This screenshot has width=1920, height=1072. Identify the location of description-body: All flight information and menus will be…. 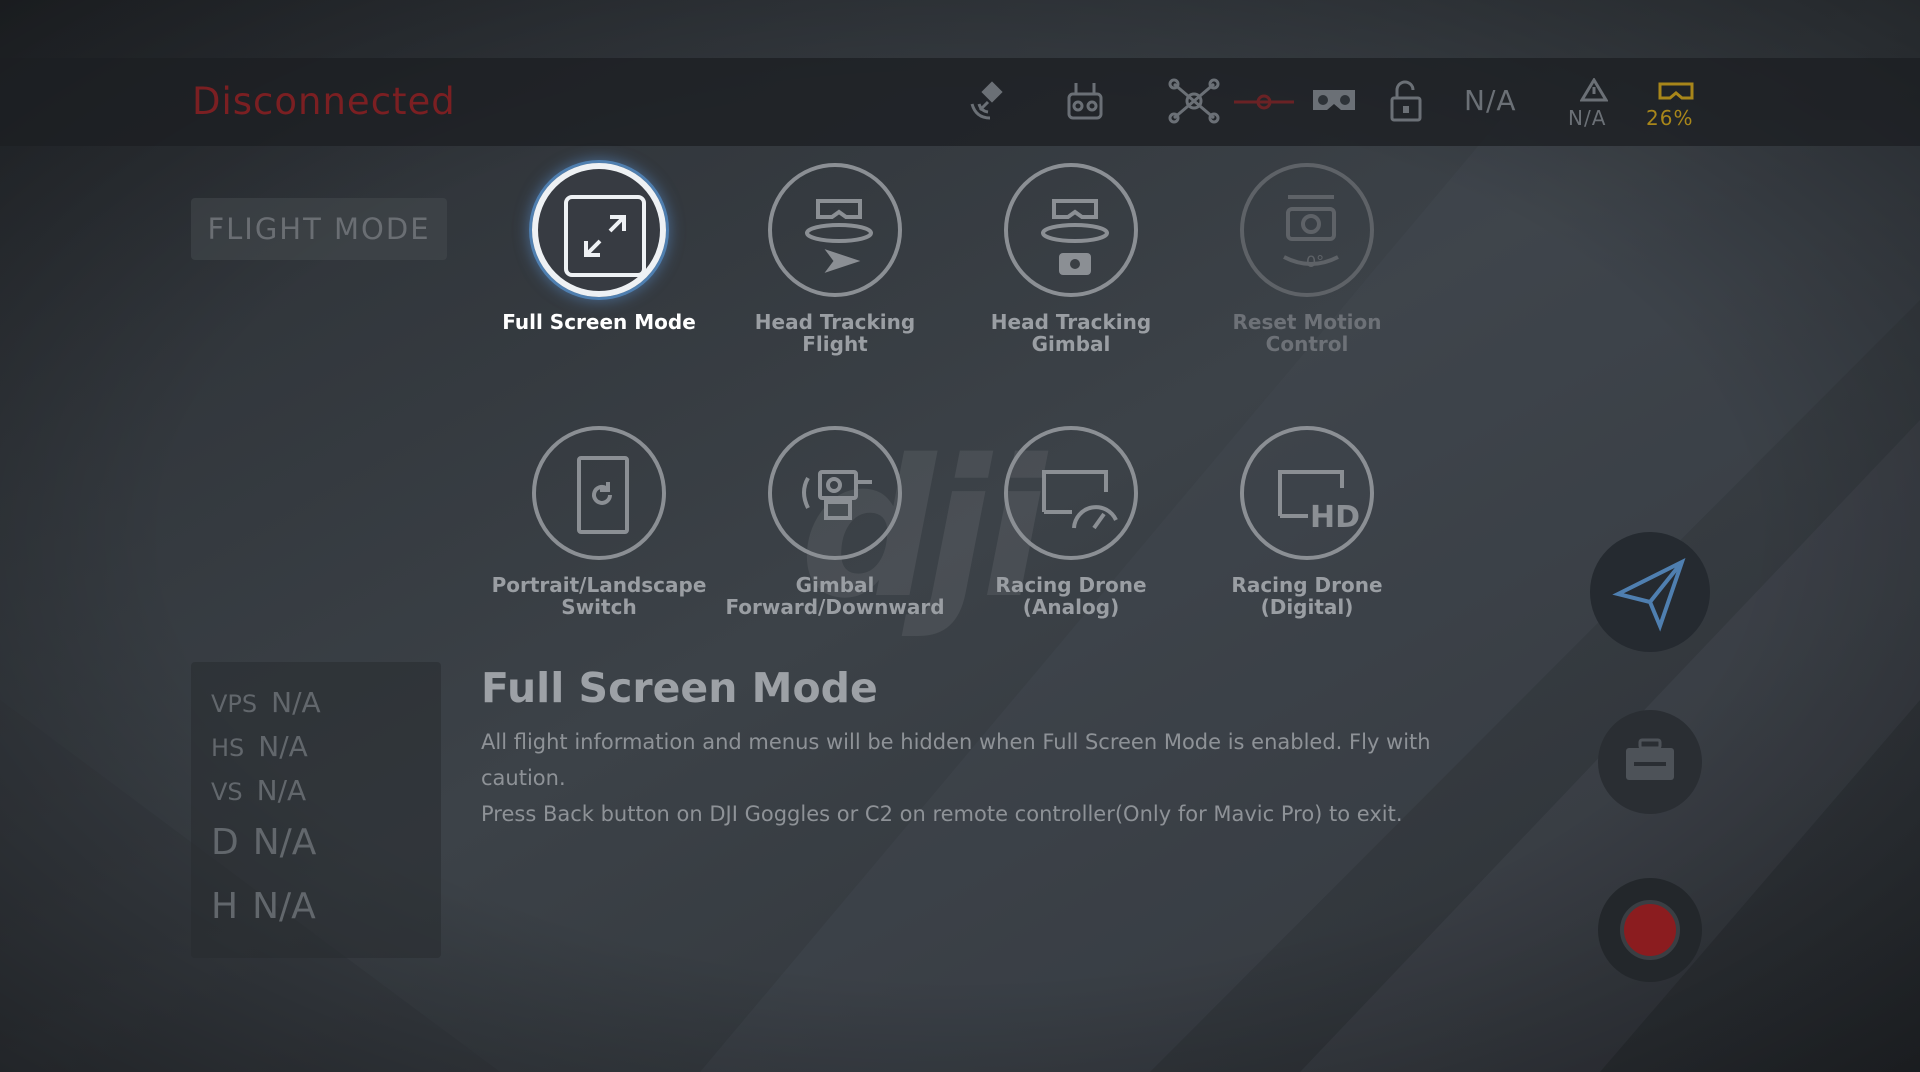
(961, 778).